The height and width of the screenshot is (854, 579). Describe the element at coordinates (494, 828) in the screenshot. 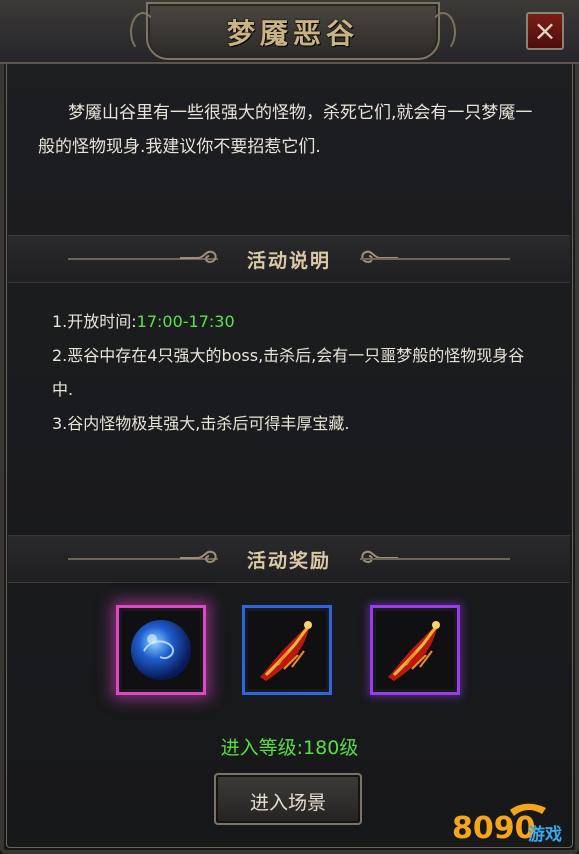

I see `logo-digits: 8090` at that location.